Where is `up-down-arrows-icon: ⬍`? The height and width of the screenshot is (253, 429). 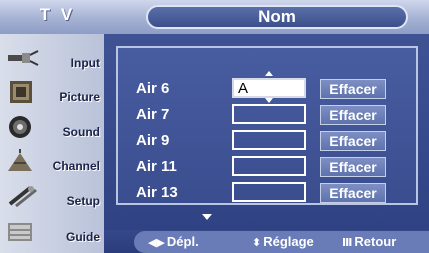 up-down-arrows-icon: ⬍ is located at coordinates (257, 243).